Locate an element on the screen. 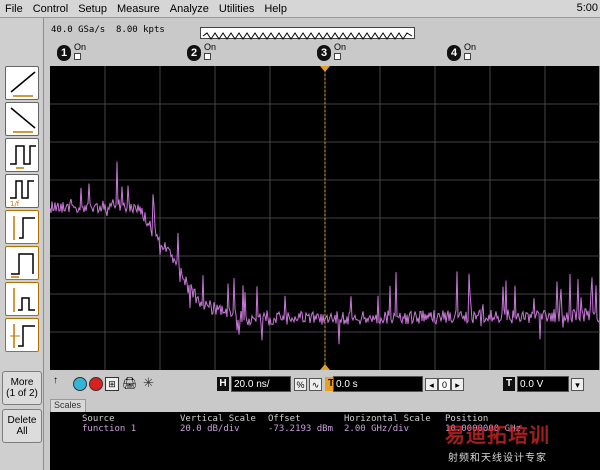 The height and width of the screenshot is (470, 600). waveform-toggle-icon: ∿ is located at coordinates (315, 384).